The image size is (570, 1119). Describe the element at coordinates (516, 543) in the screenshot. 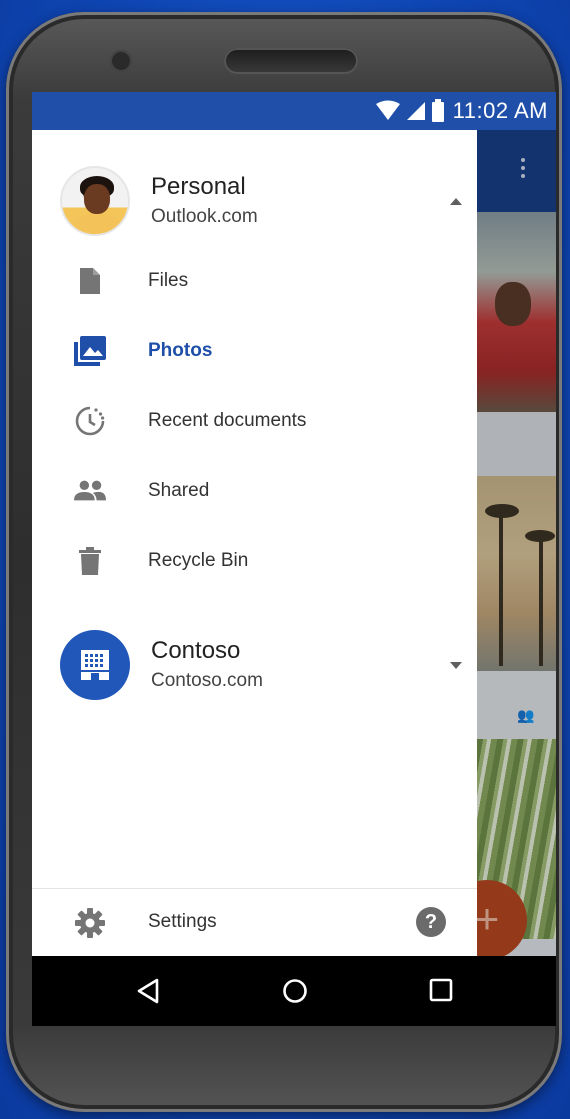

I see `drawer-scrim` at that location.